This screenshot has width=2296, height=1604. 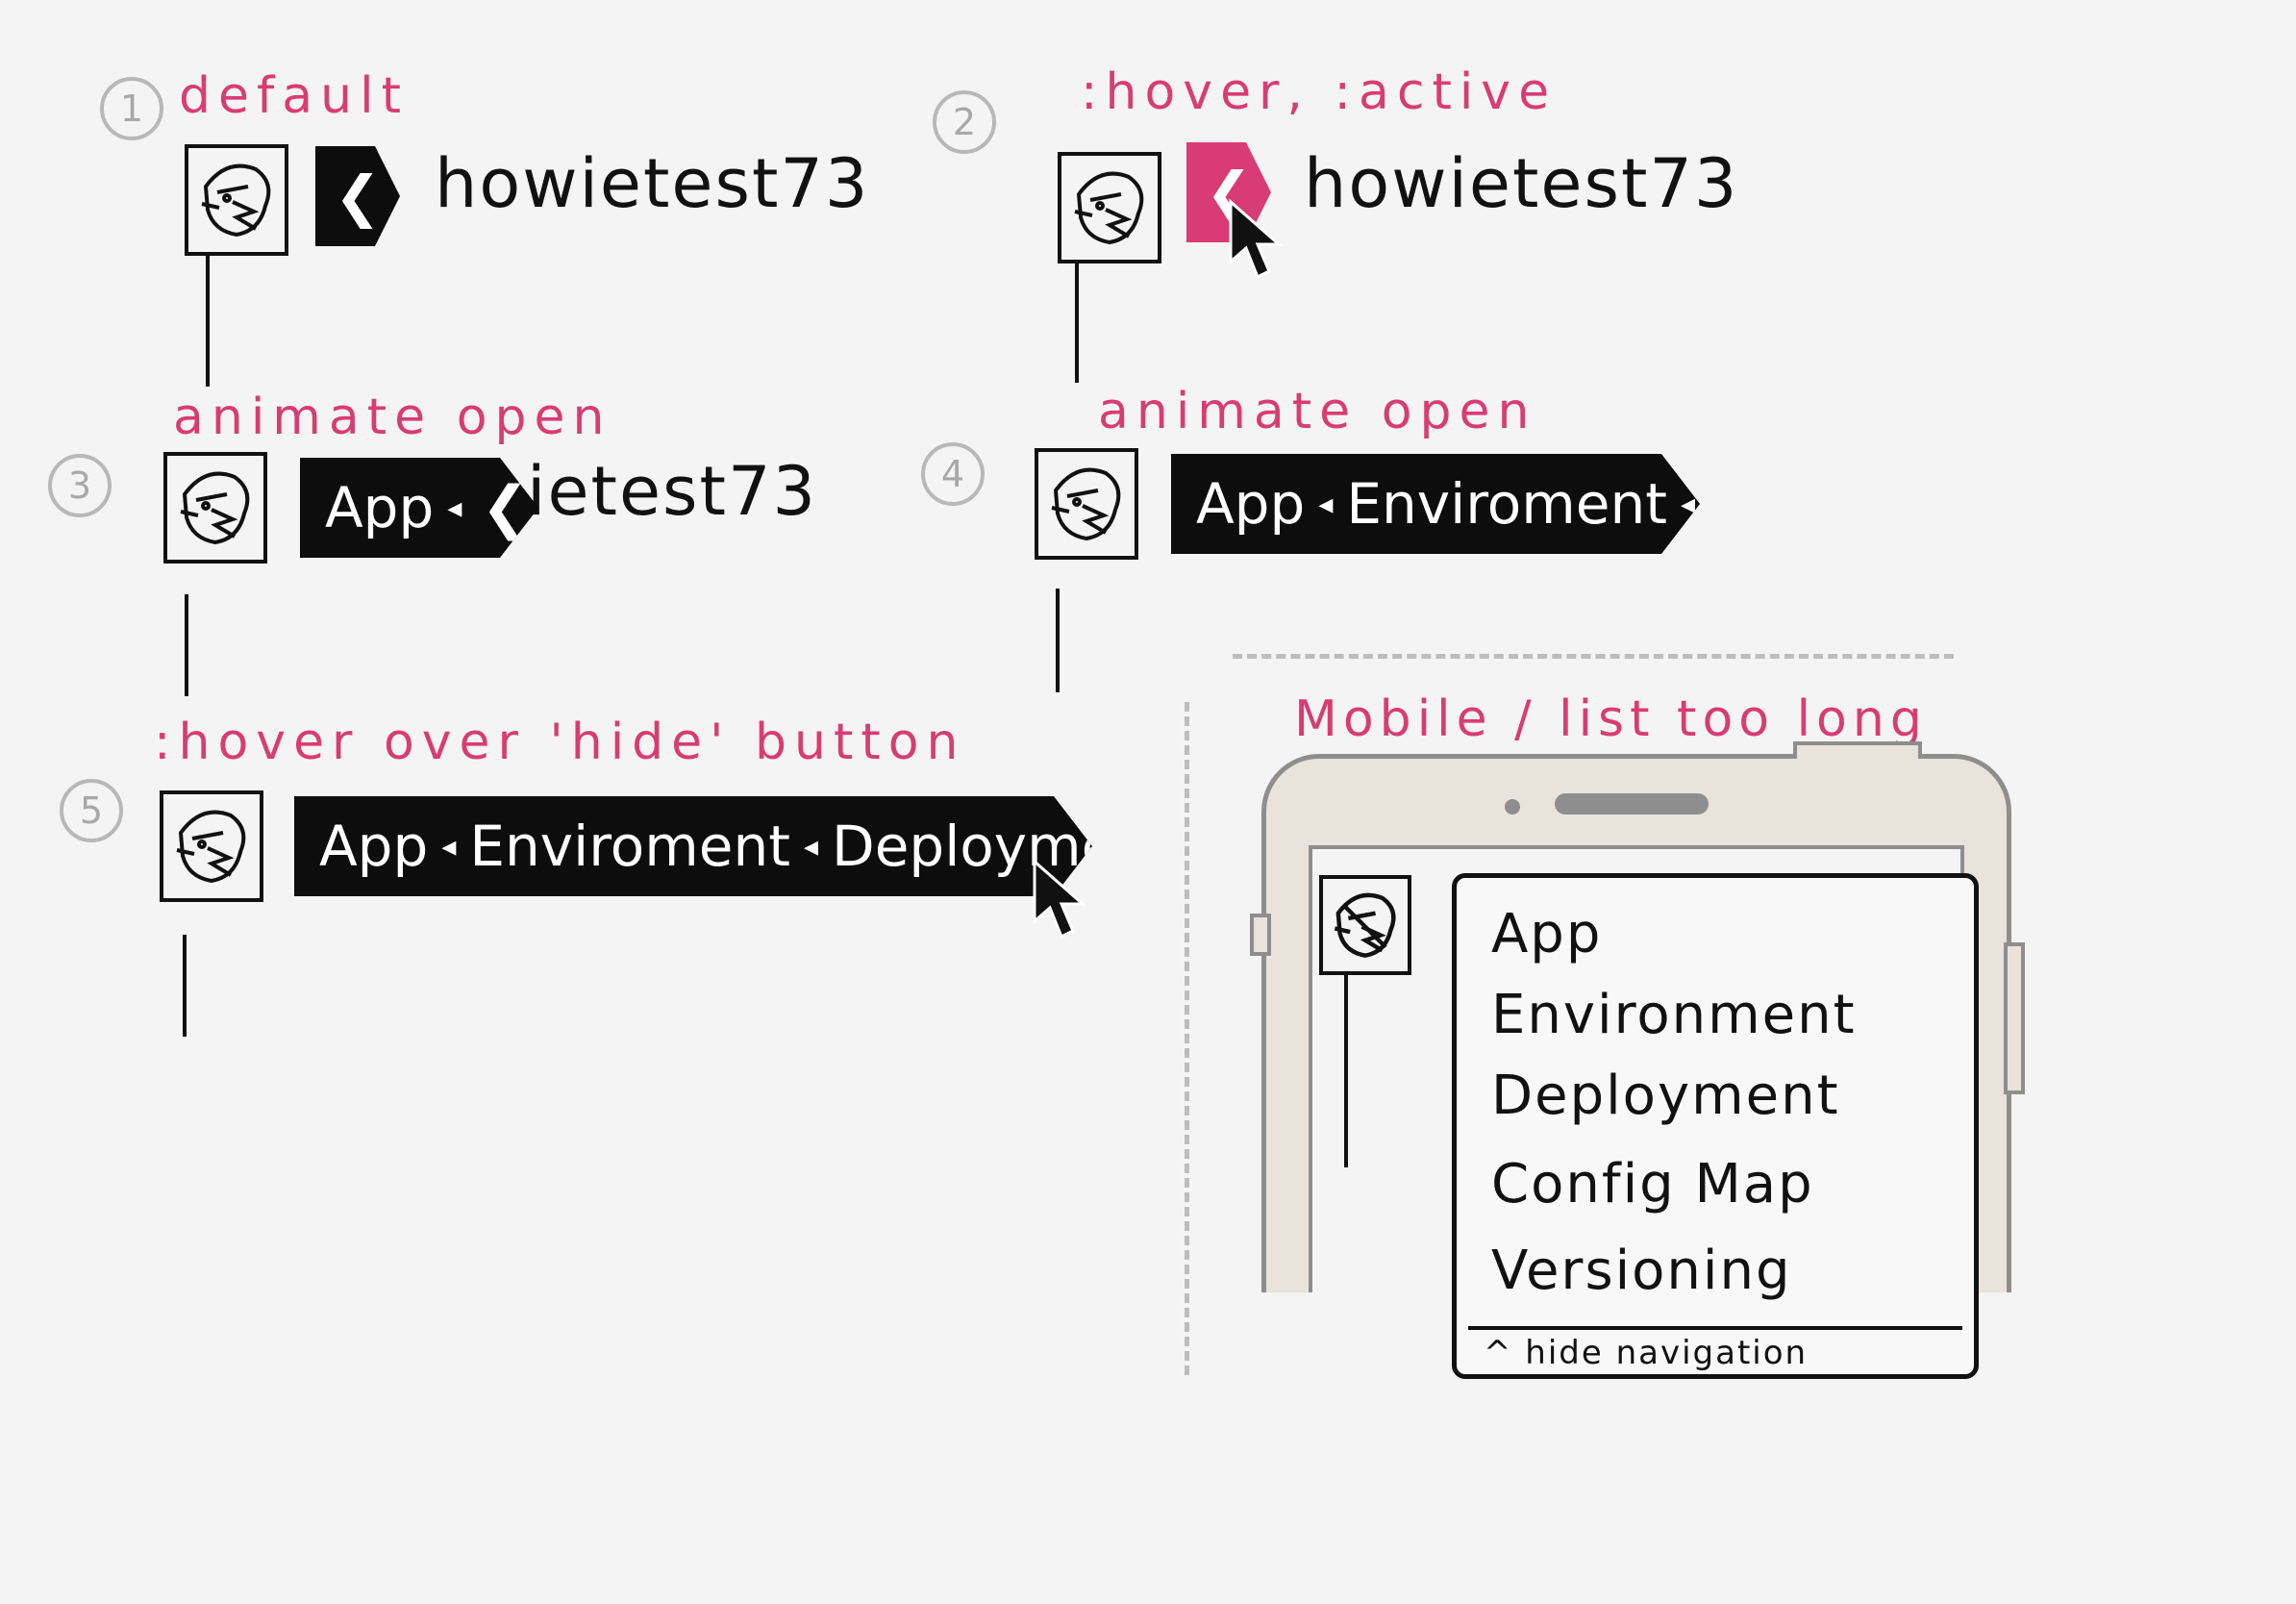 I want to click on step-number-5: 5, so click(x=91, y=810).